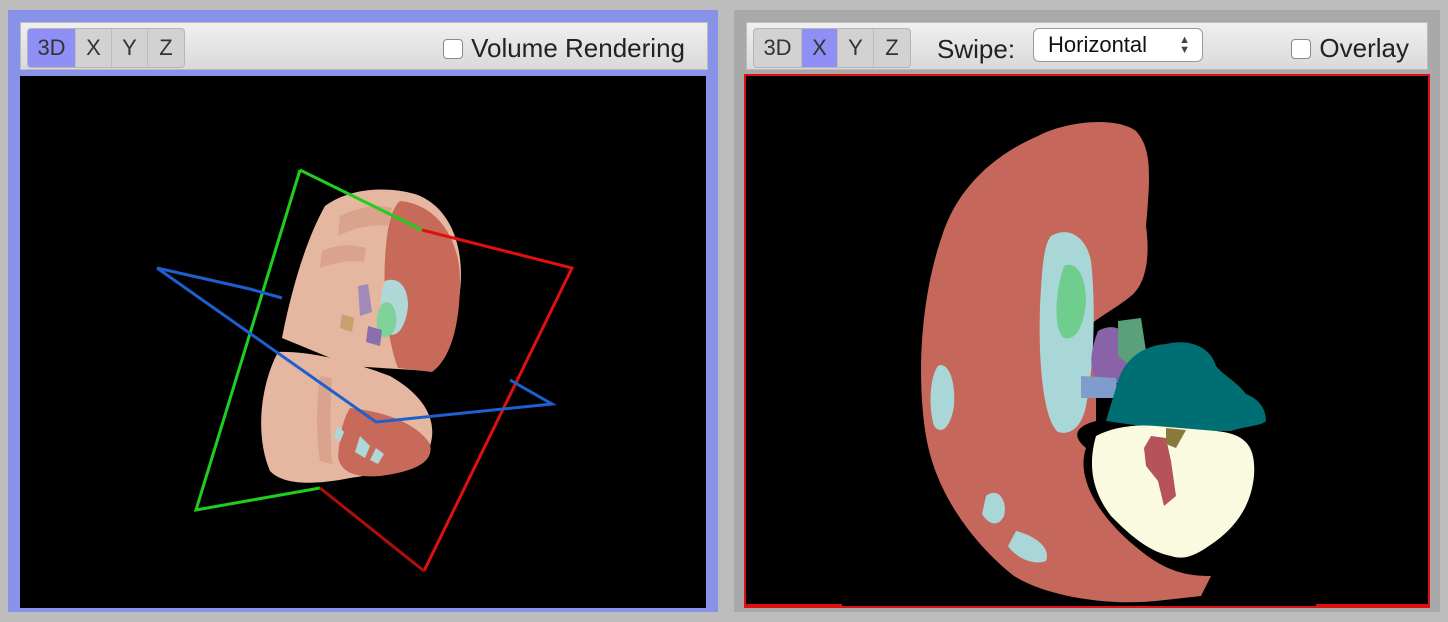  I want to click on z-plane-top-edge, so click(266, 293).